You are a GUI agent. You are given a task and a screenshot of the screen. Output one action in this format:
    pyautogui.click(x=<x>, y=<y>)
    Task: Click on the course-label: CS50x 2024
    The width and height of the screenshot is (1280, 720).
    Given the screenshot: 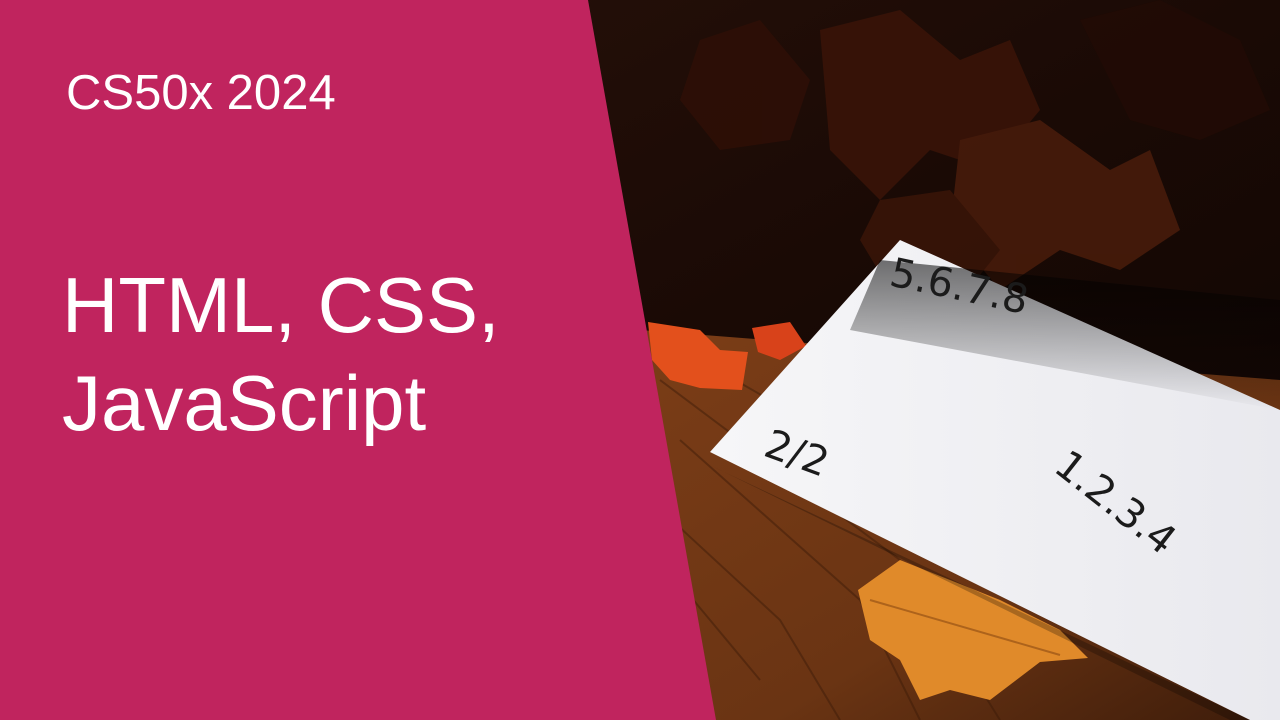 What is the action you would take?
    pyautogui.click(x=201, y=93)
    